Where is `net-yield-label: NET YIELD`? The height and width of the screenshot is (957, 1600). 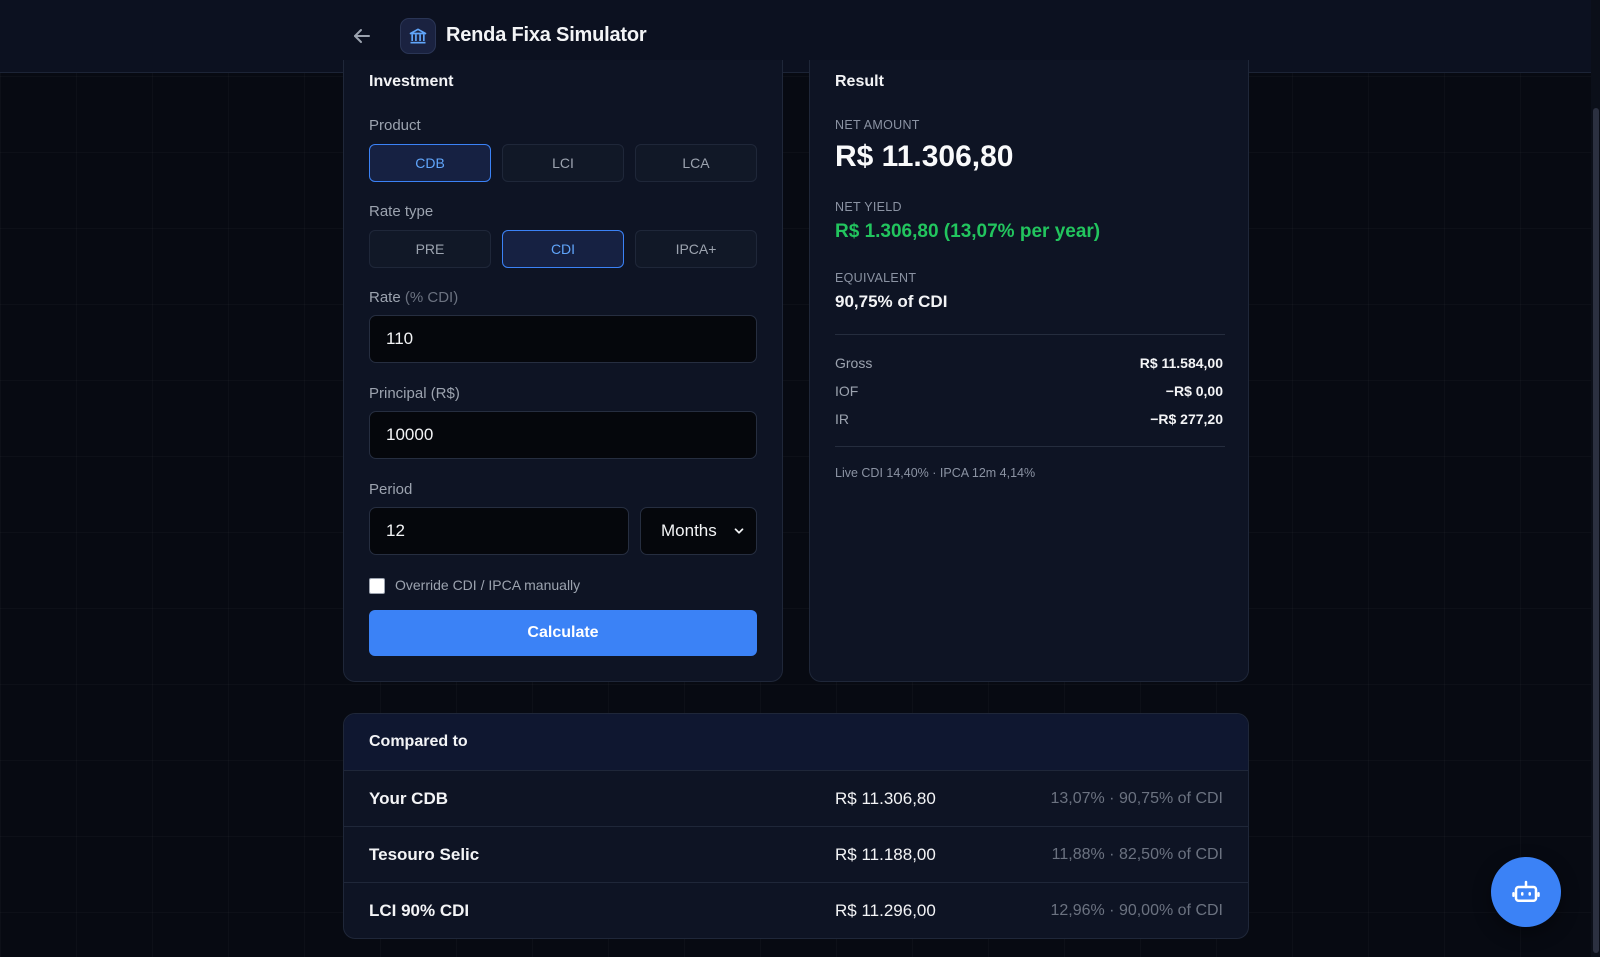 net-yield-label: NET YIELD is located at coordinates (868, 207).